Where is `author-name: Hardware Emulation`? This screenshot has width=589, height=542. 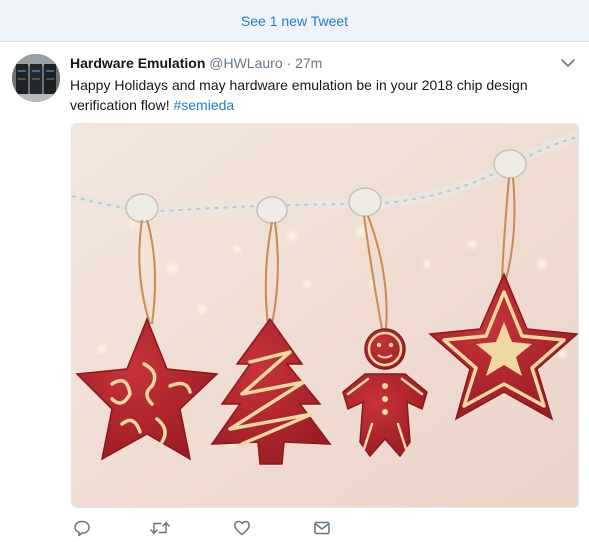
author-name: Hardware Emulation is located at coordinates (137, 63).